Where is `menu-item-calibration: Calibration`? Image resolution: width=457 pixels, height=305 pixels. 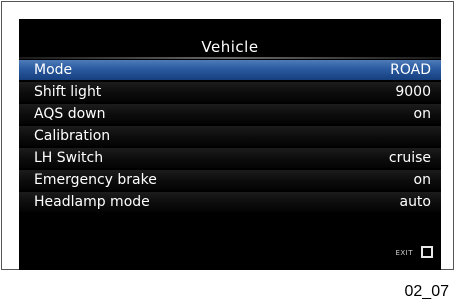 menu-item-calibration: Calibration is located at coordinates (230, 136).